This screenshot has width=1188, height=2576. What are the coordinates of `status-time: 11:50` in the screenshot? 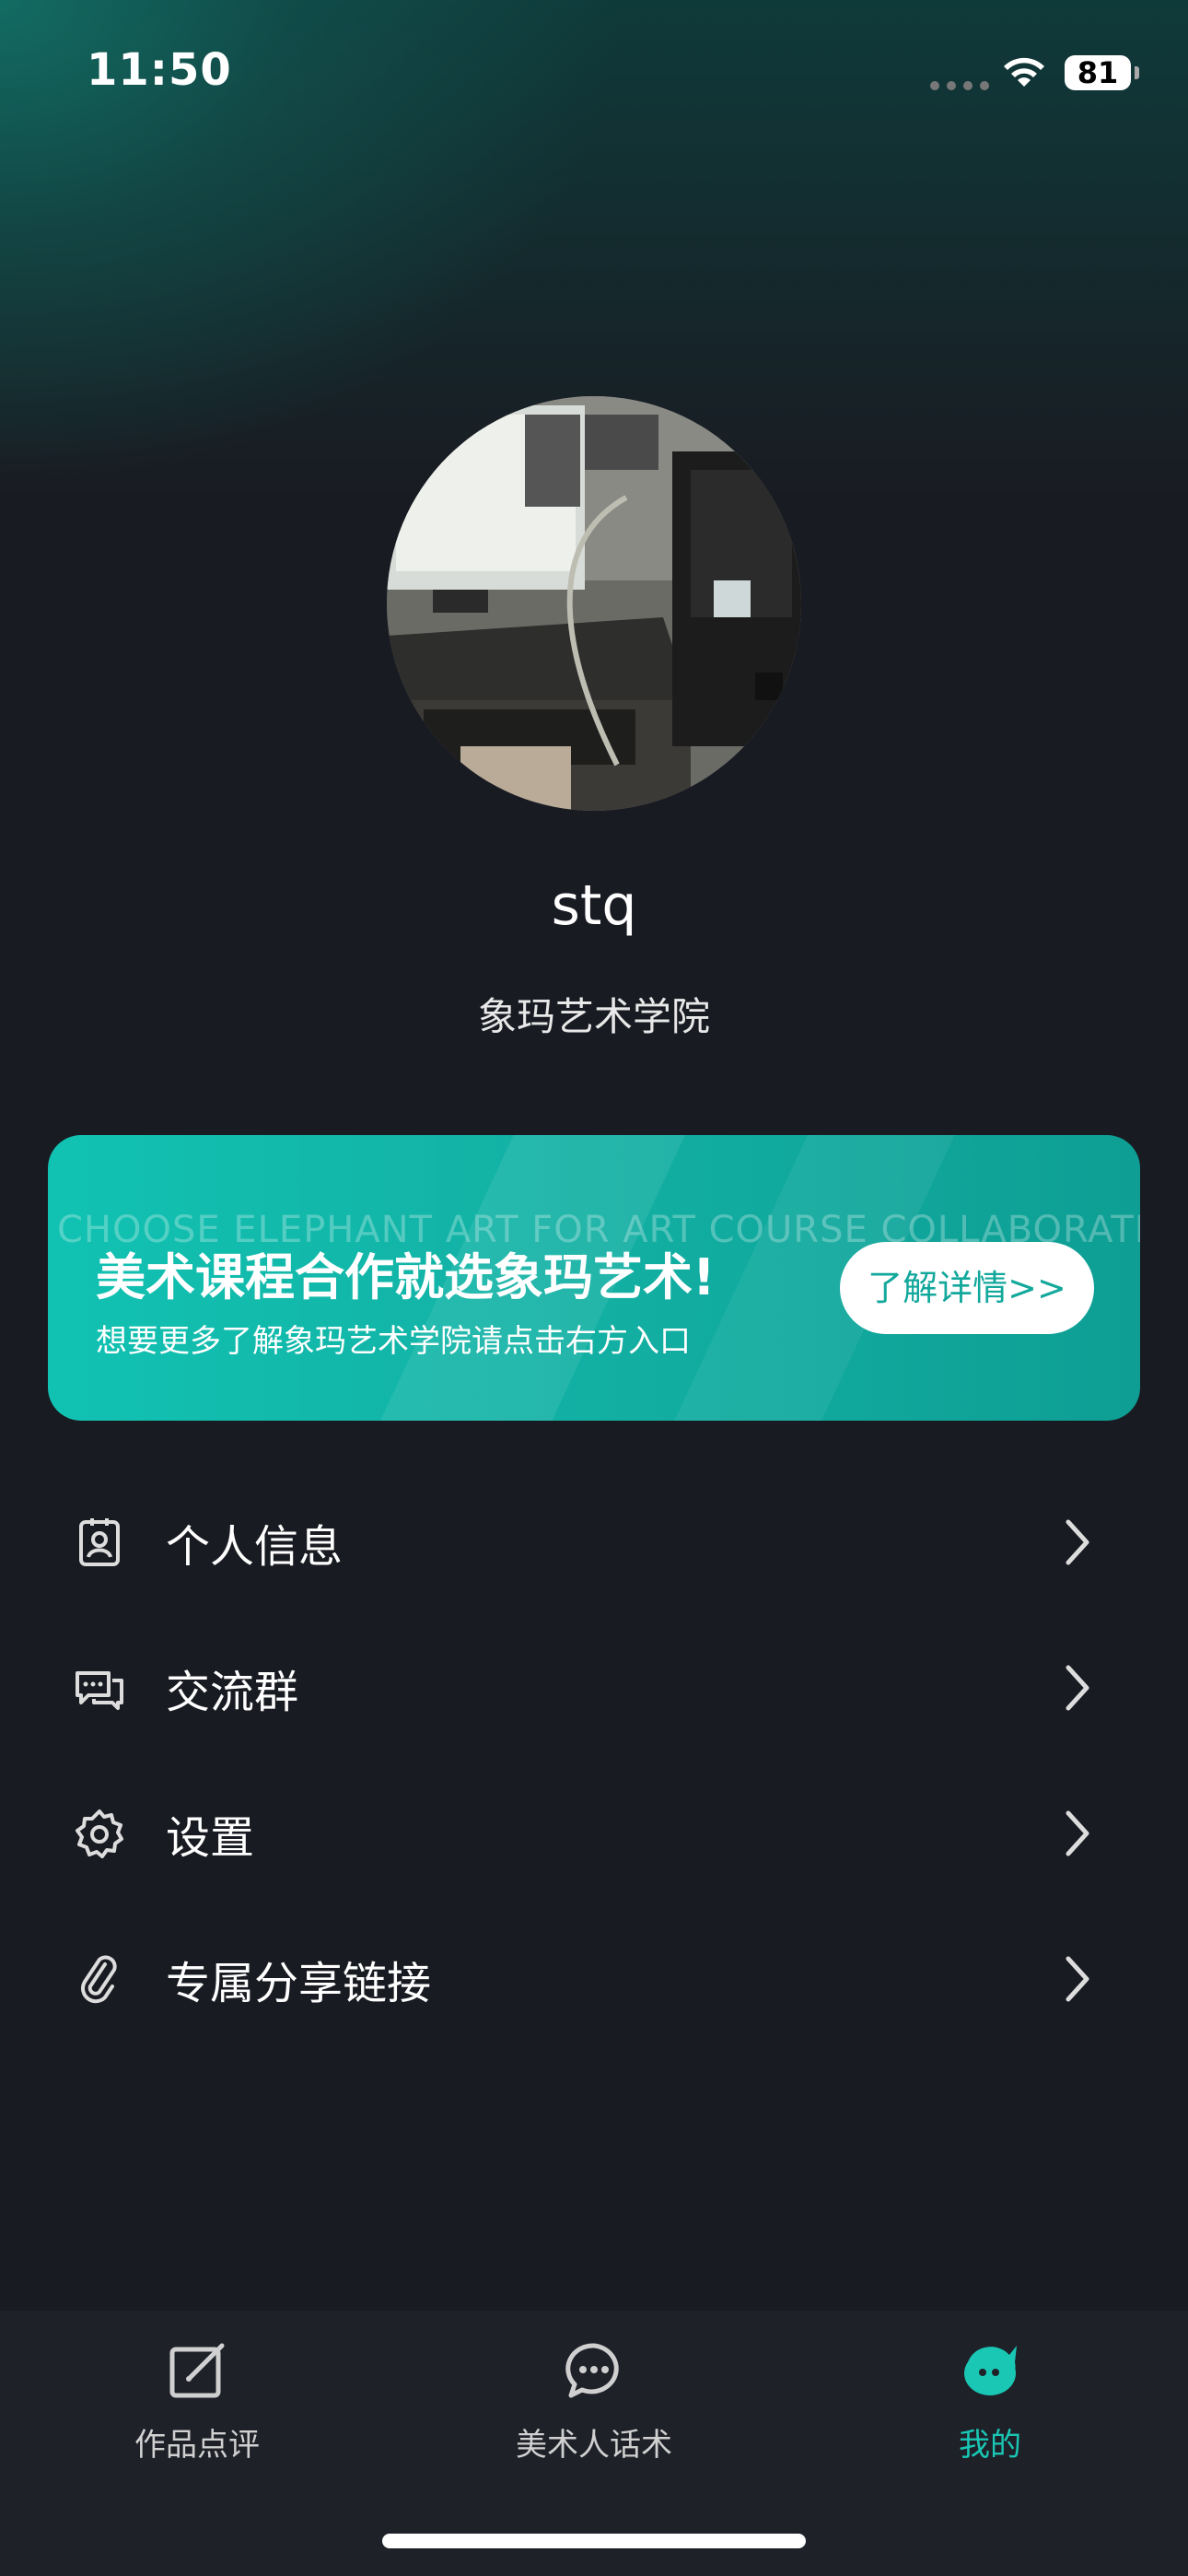 It's located at (160, 70).